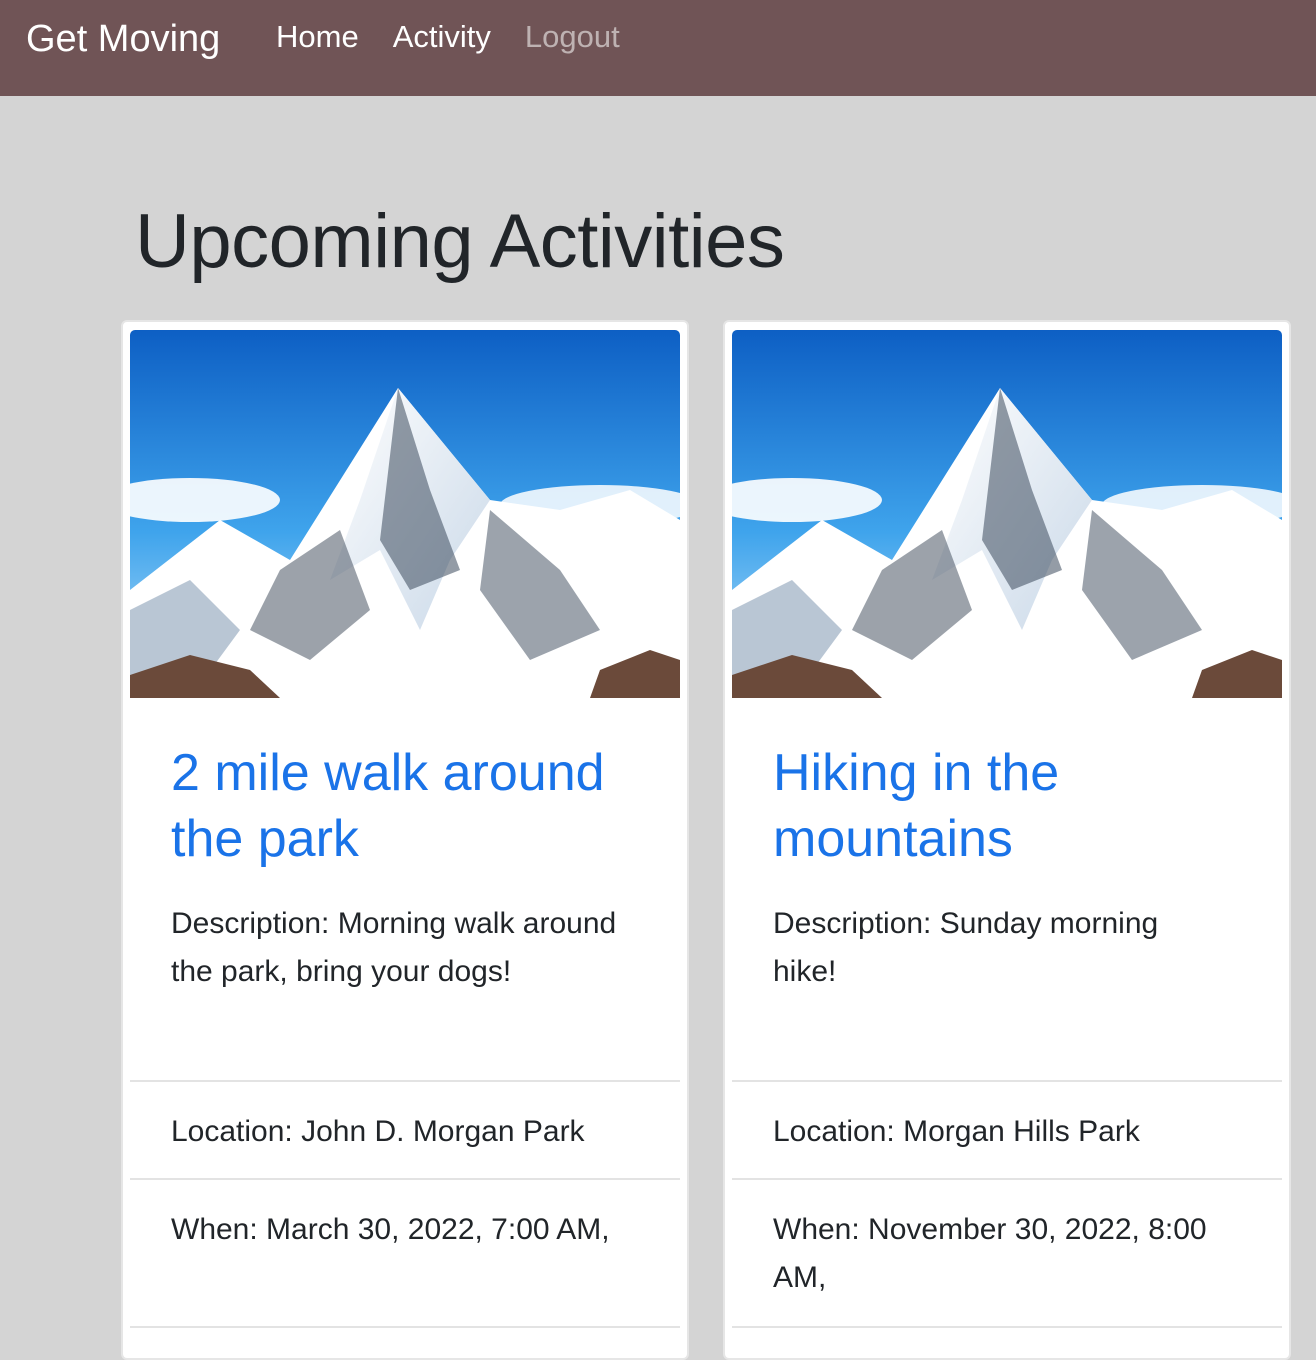  I want to click on activity-location: Location: Morgan Hills Park, so click(956, 1131).